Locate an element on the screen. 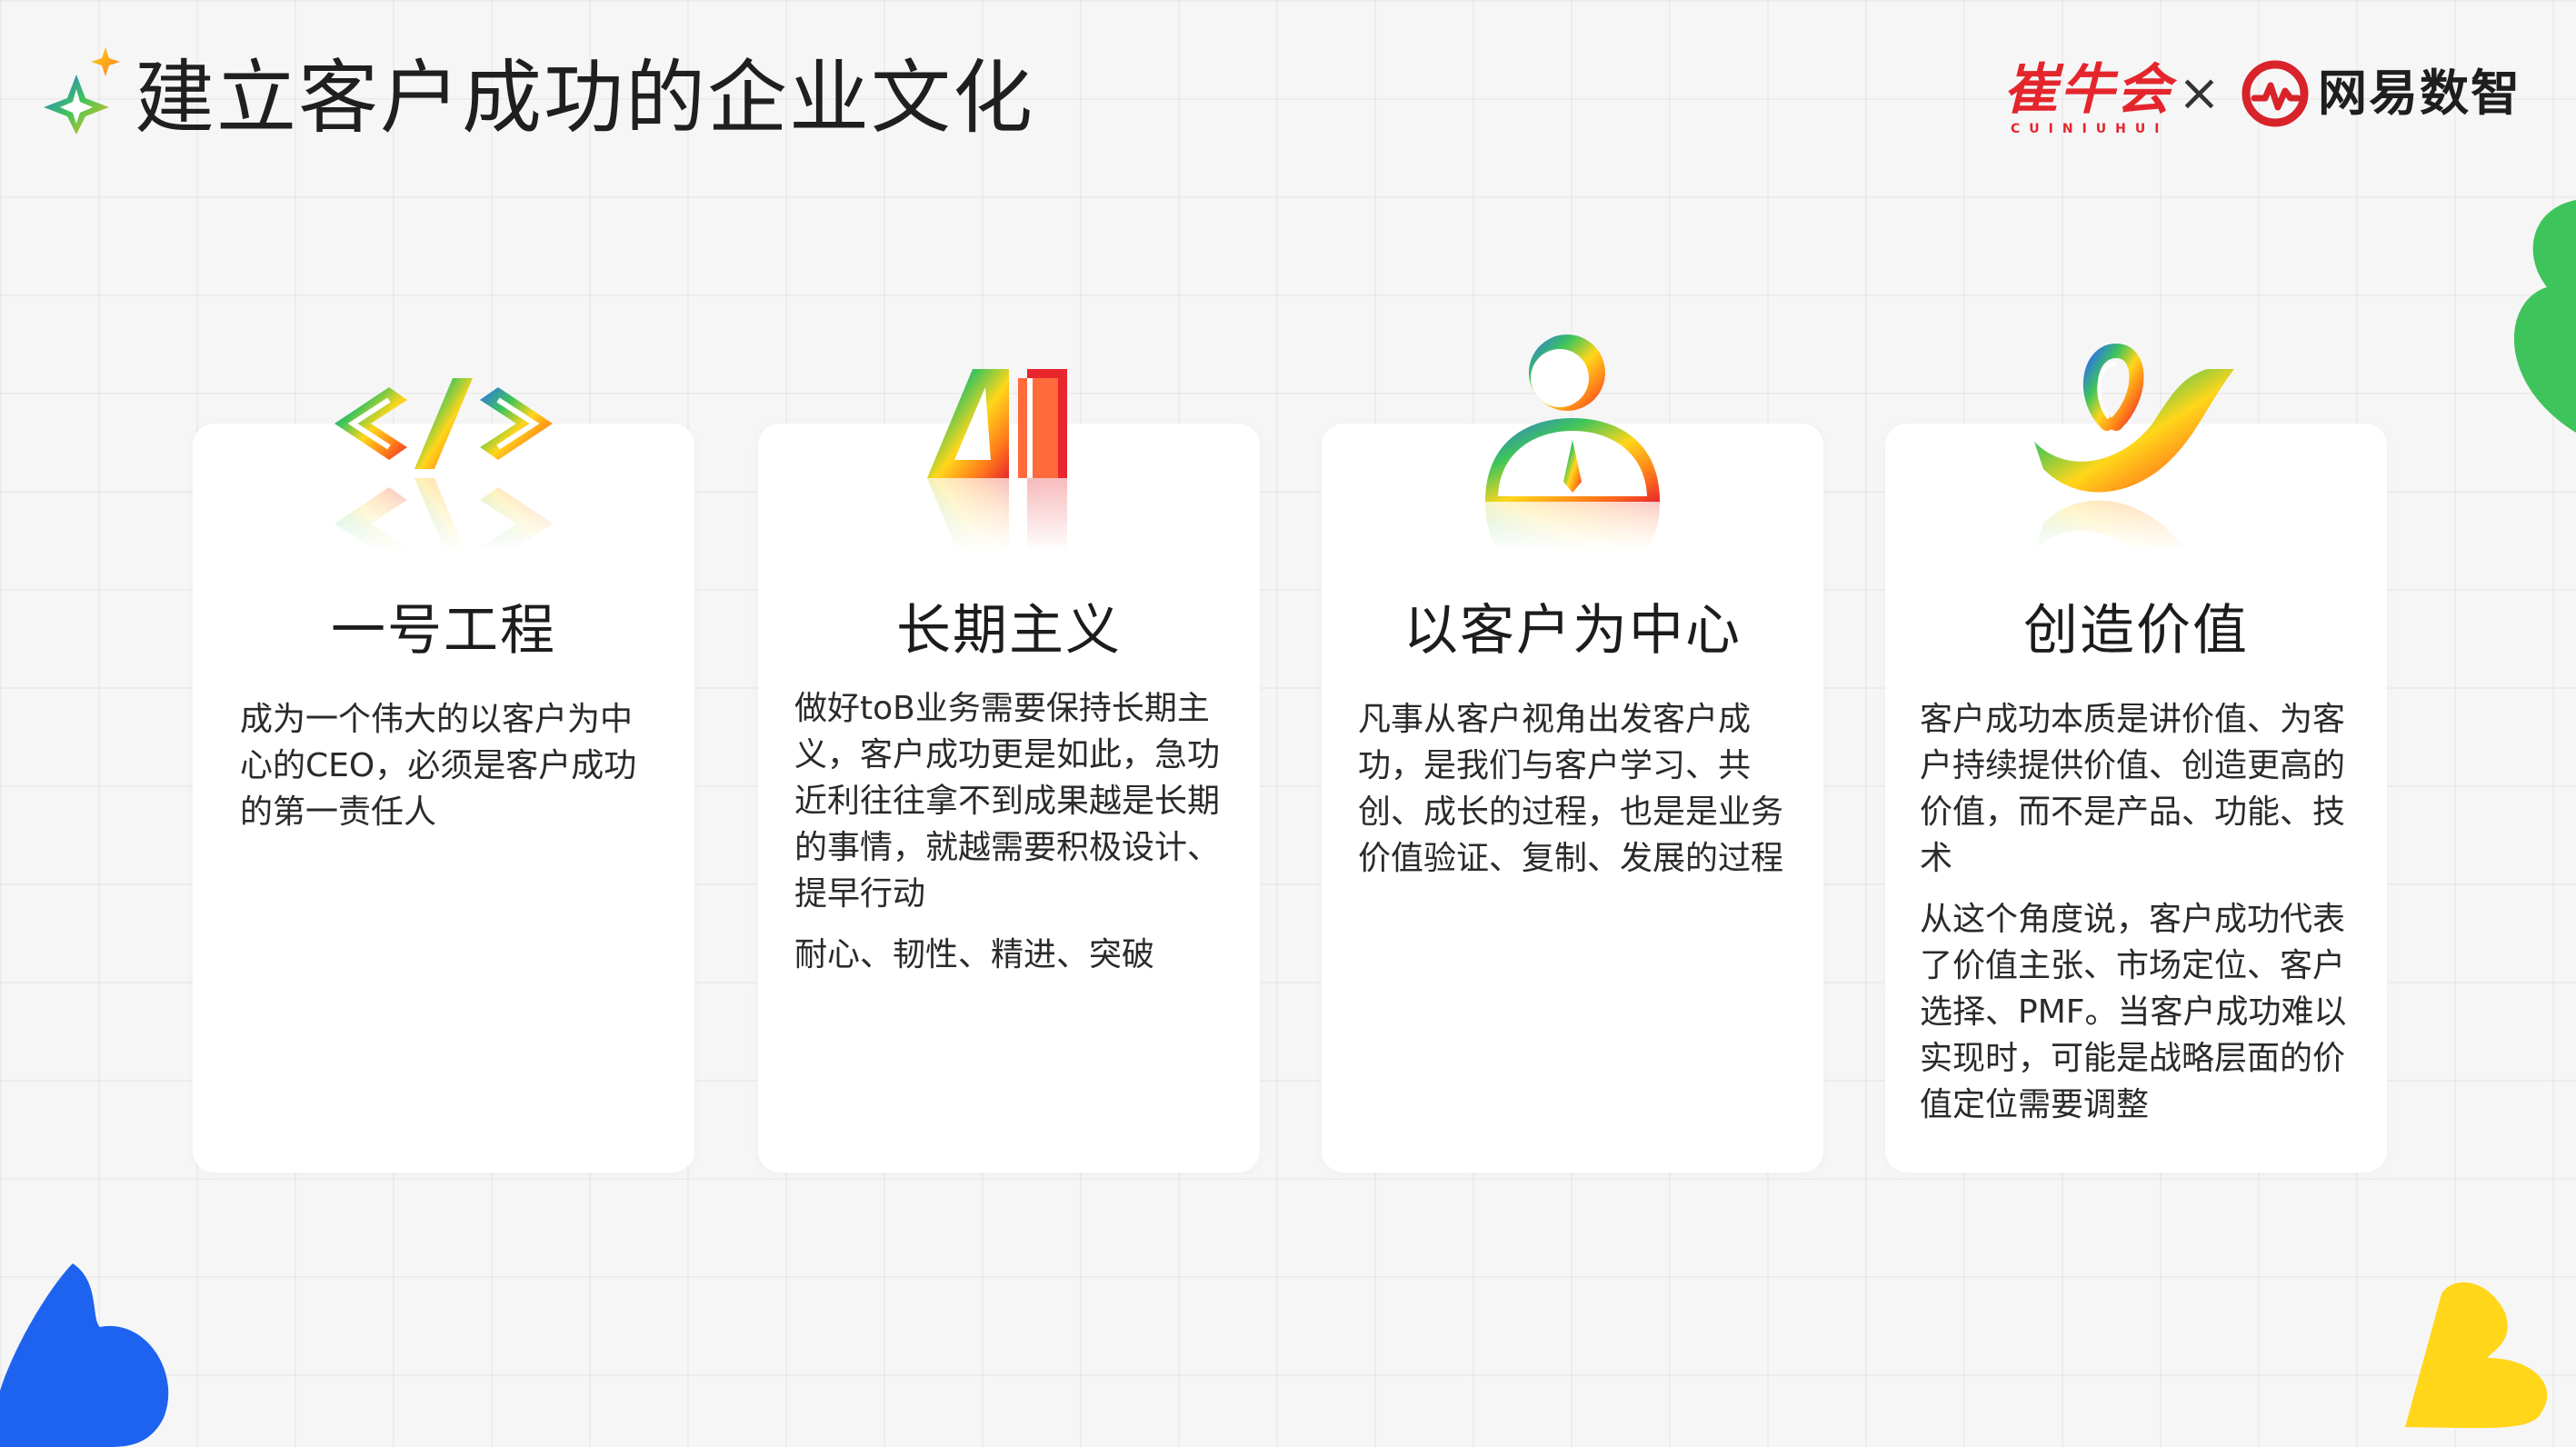  cuiniuhui-logo: 崔牛会 CUINIUHUI is located at coordinates (2087, 97).